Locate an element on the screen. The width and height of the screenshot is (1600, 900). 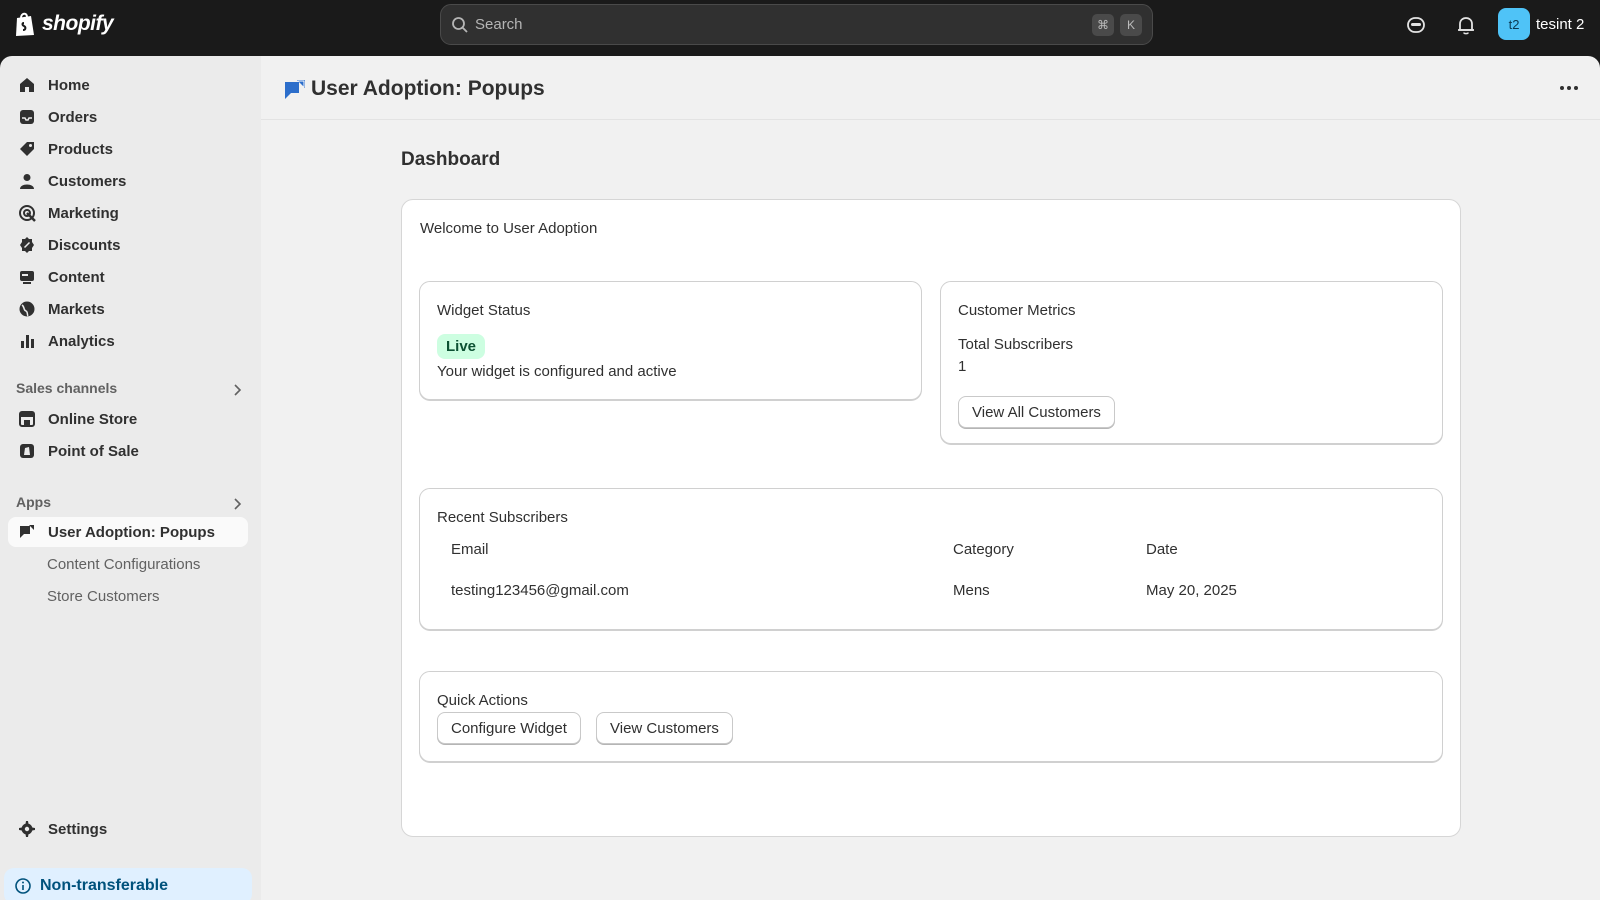
sidebar-item-analytics: Analytics is located at coordinates (128, 341).